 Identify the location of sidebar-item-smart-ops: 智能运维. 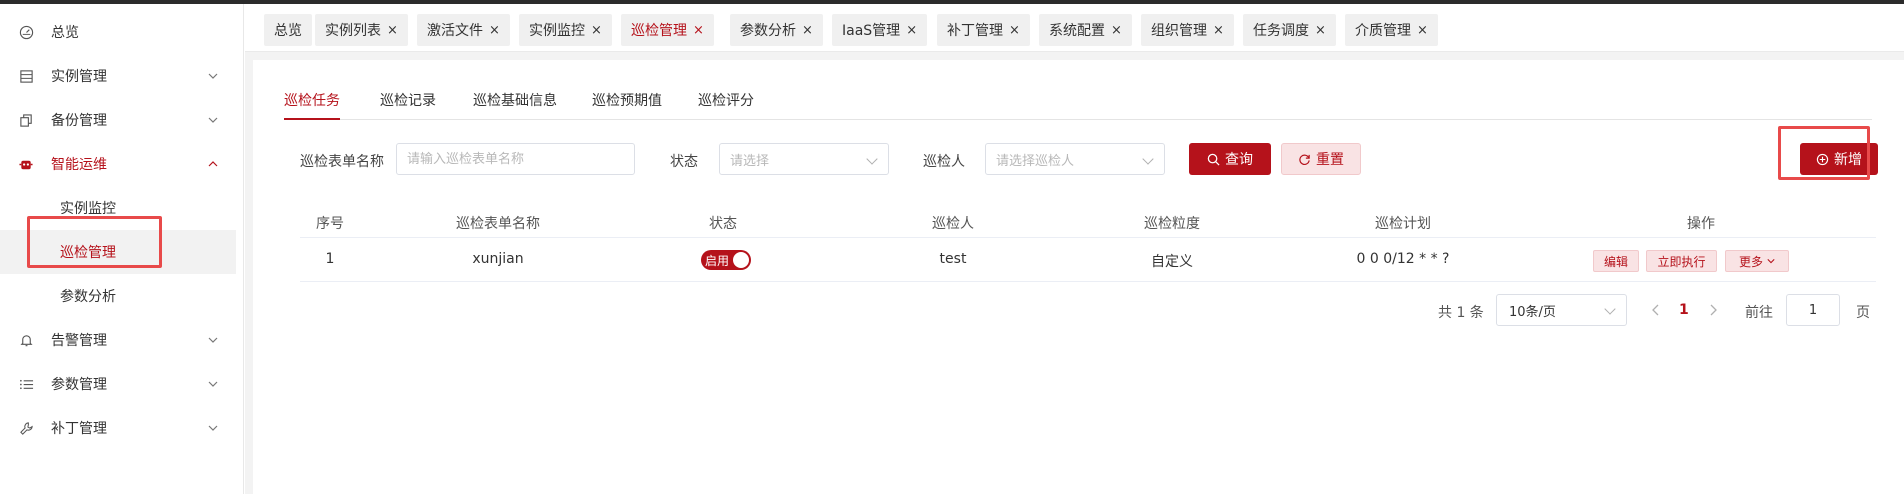
(122, 164).